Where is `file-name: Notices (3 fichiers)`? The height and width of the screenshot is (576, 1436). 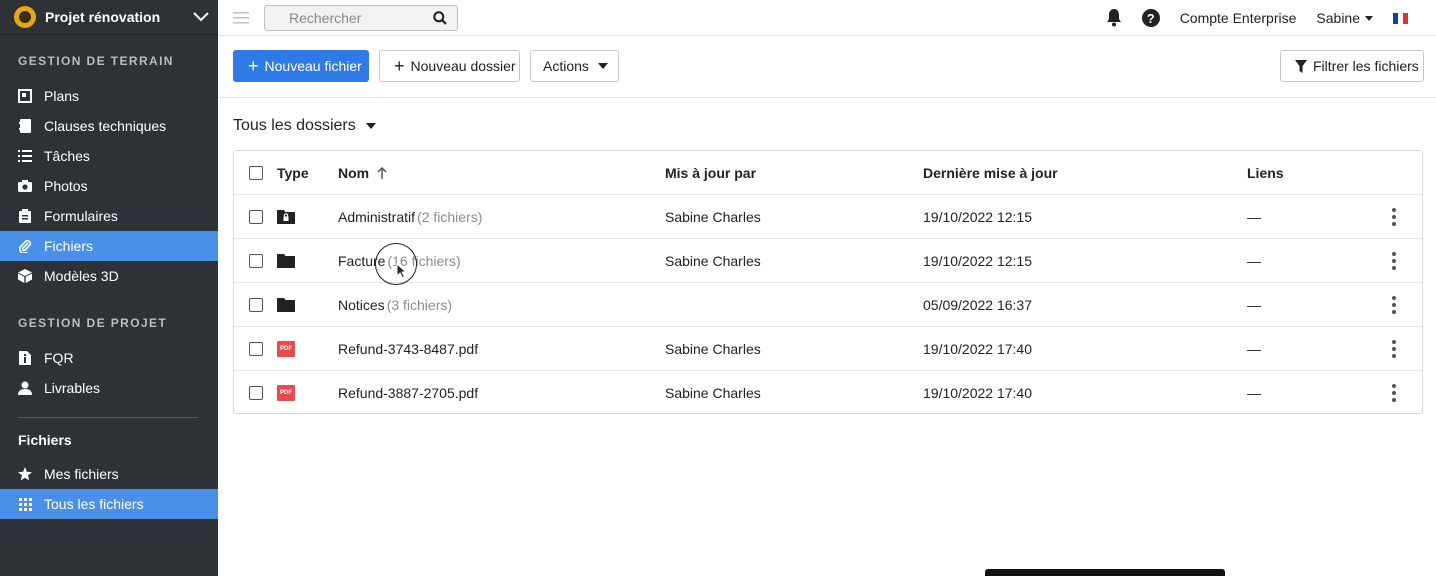
file-name: Notices (3 fichiers) is located at coordinates (395, 304).